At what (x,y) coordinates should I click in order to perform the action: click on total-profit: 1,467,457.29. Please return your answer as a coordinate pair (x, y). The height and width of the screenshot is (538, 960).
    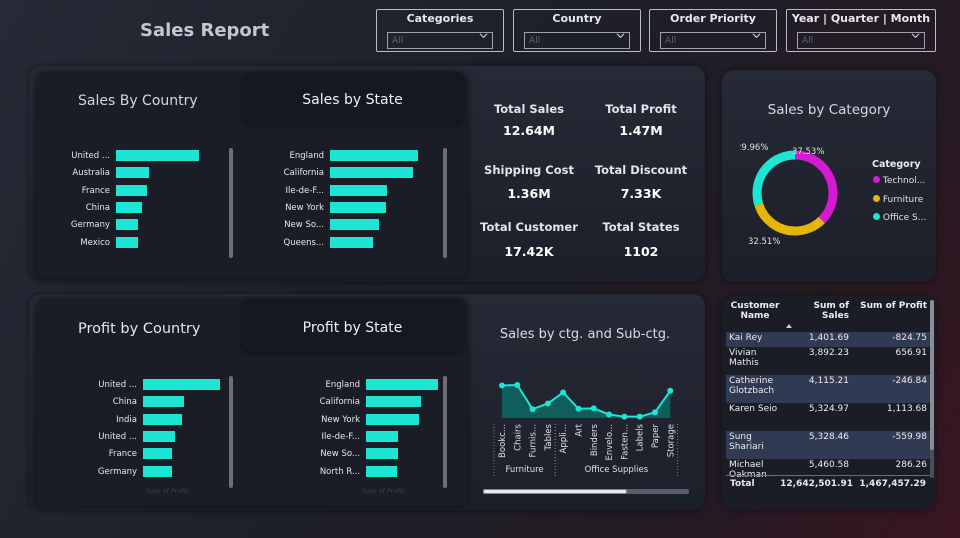
    Looking at the image, I should click on (892, 484).